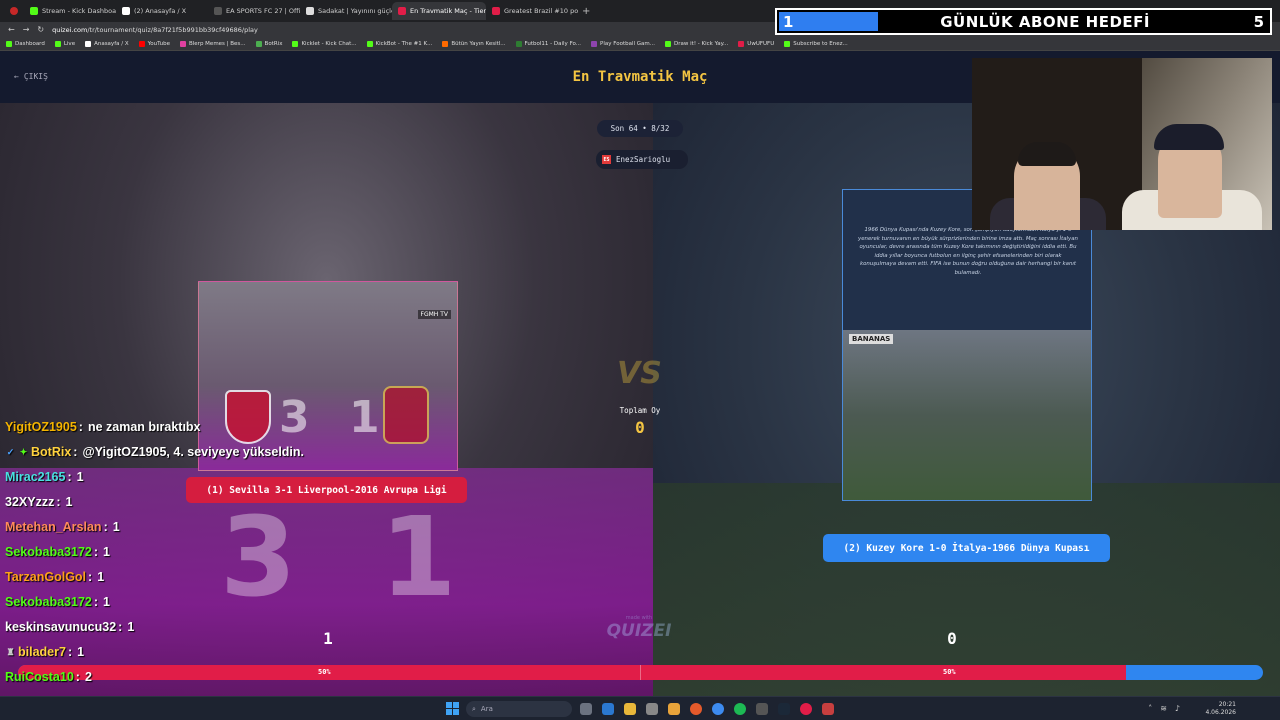  What do you see at coordinates (453, 709) in the screenshot?
I see `windows-start-icon` at bounding box center [453, 709].